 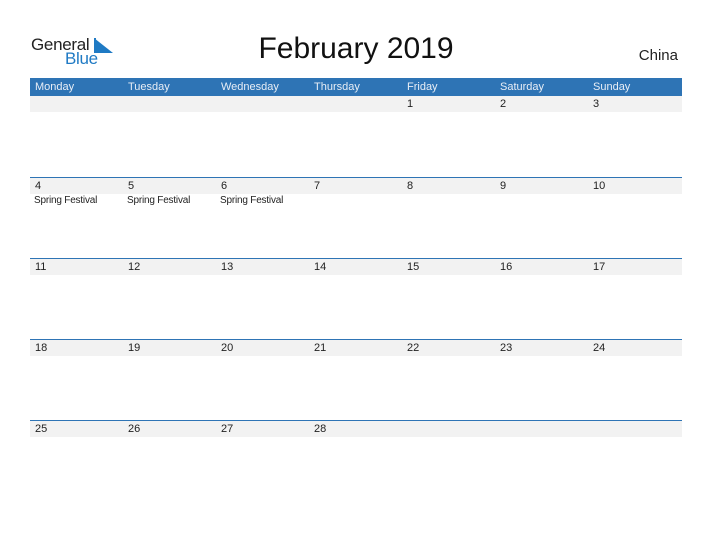 What do you see at coordinates (634, 218) in the screenshot?
I see `day-cell: 10` at bounding box center [634, 218].